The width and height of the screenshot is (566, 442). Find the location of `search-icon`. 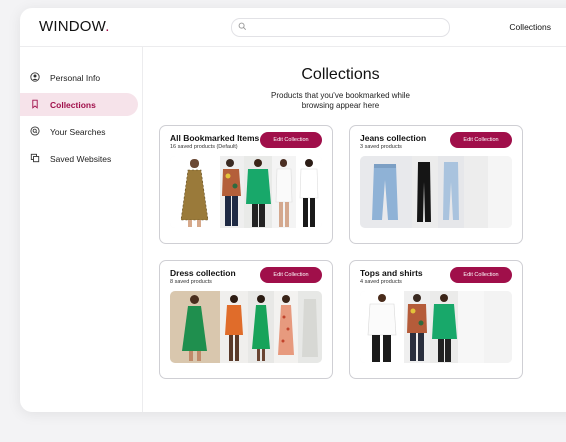

search-icon is located at coordinates (242, 26).